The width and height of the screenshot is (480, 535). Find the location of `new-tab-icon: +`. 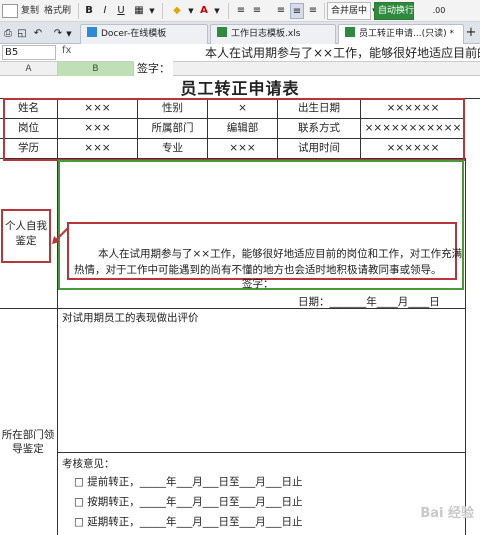

new-tab-icon: + is located at coordinates (471, 33).